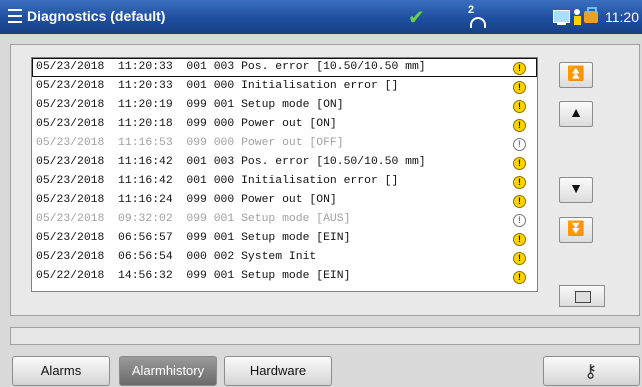  I want to click on scroll-up-button: ▲, so click(576, 114).